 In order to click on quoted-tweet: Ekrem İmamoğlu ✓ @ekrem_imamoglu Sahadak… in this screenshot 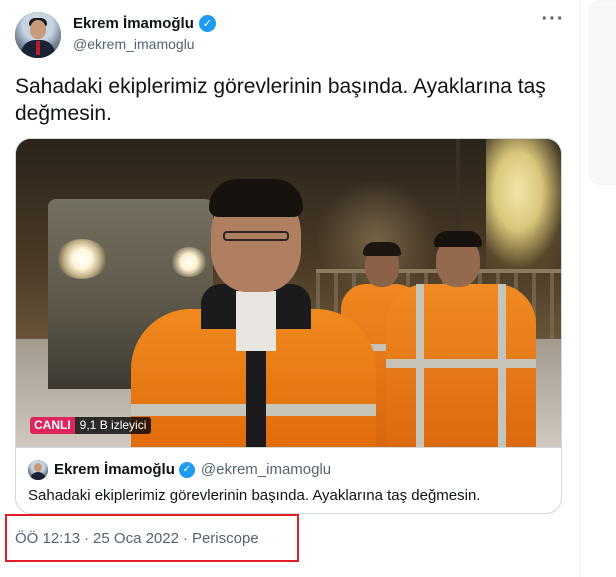, I will do `click(288, 480)`.